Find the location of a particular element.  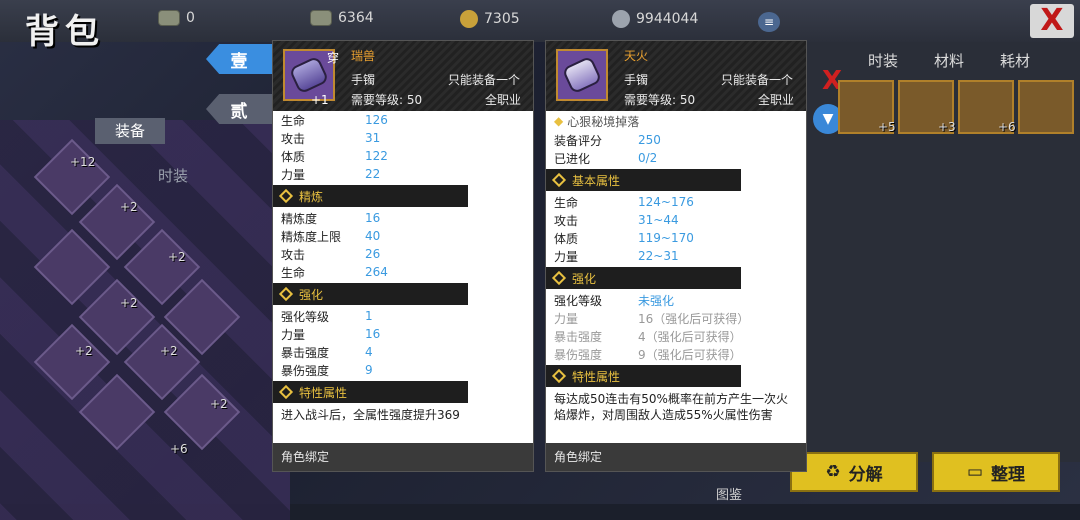

stat-row: 暴伤强度 9 is located at coordinates (327, 370).